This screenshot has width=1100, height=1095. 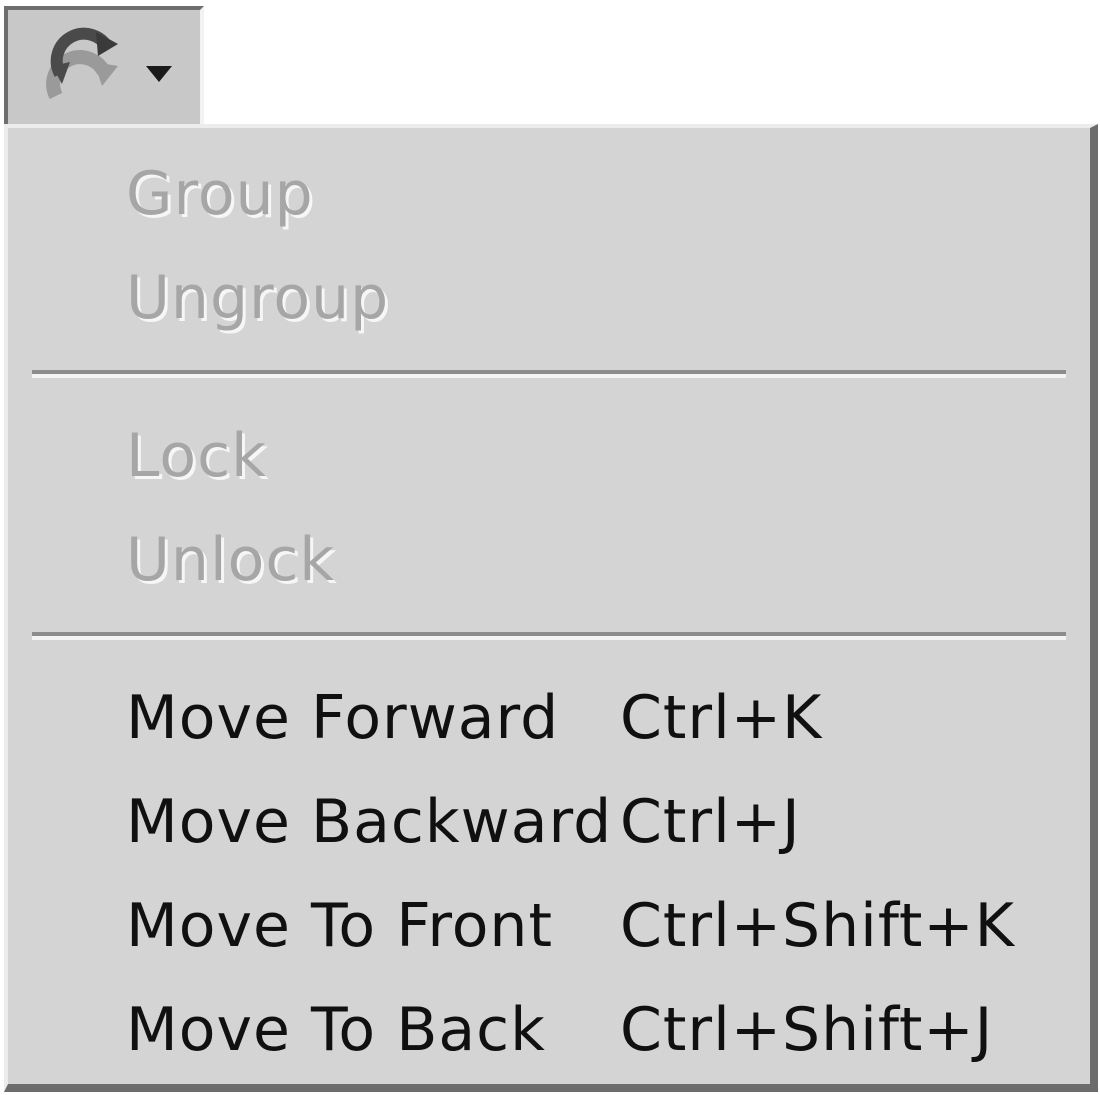 What do you see at coordinates (220, 194) in the screenshot?
I see `menu-item-label: Group` at bounding box center [220, 194].